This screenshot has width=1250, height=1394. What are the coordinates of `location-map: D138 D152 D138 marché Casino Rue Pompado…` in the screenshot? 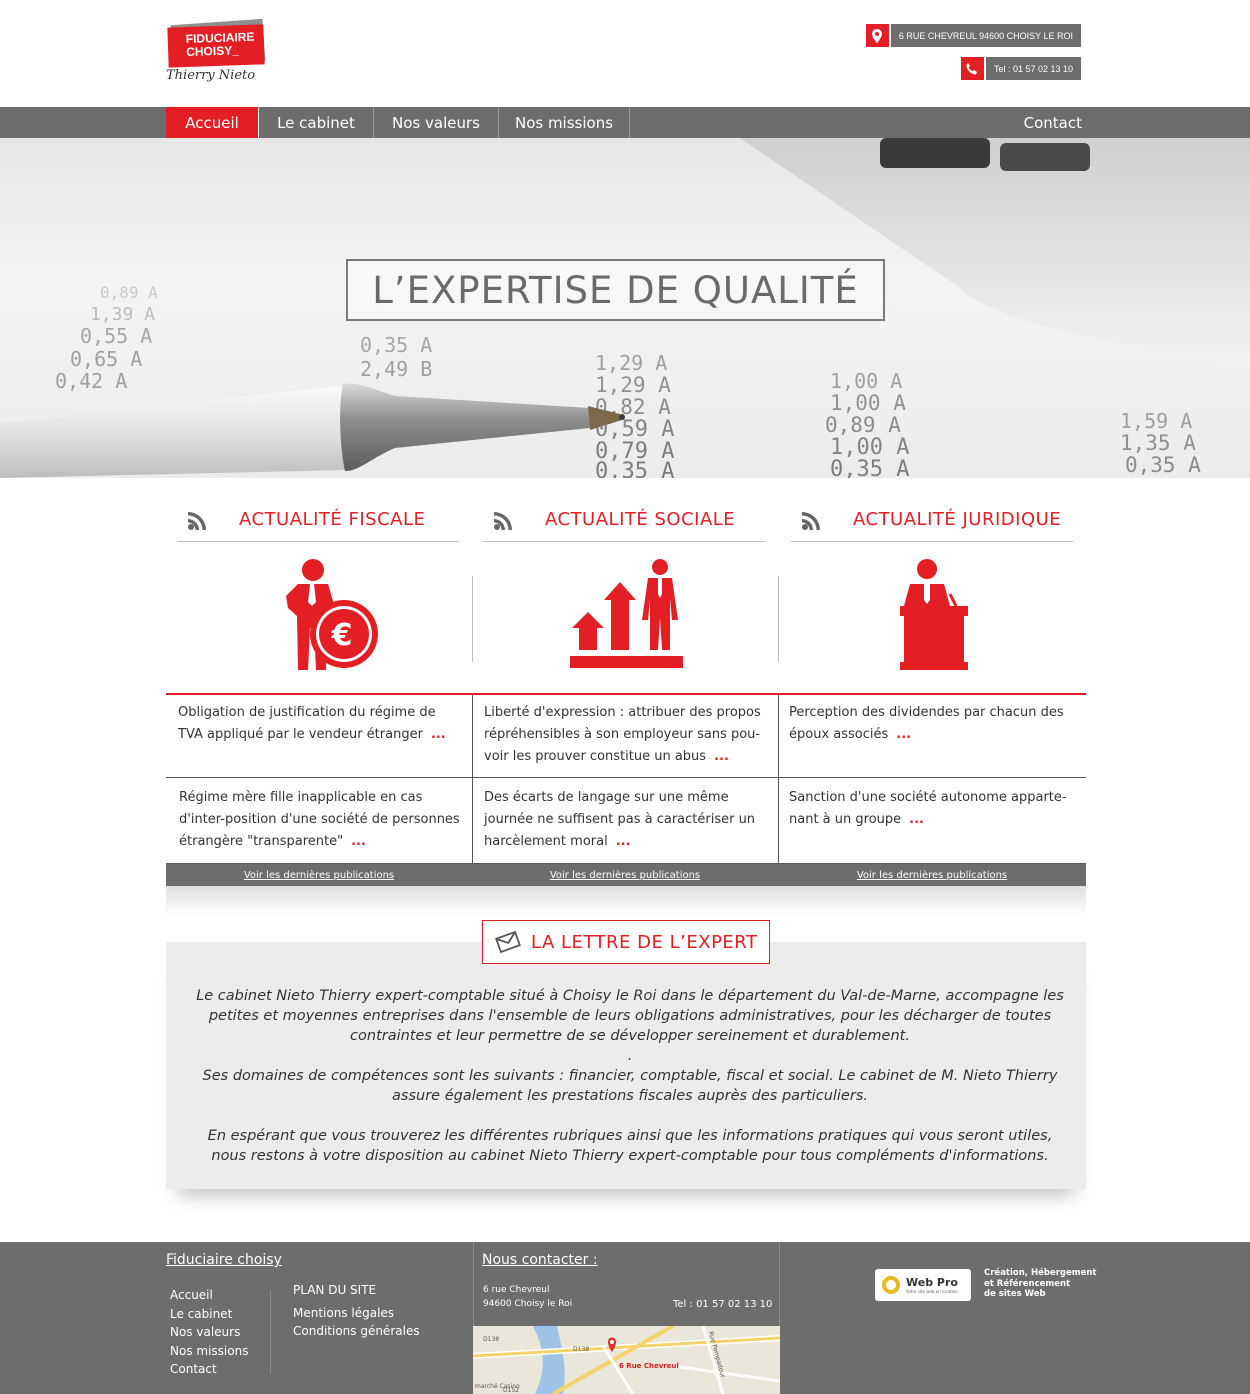 It's located at (626, 1360).